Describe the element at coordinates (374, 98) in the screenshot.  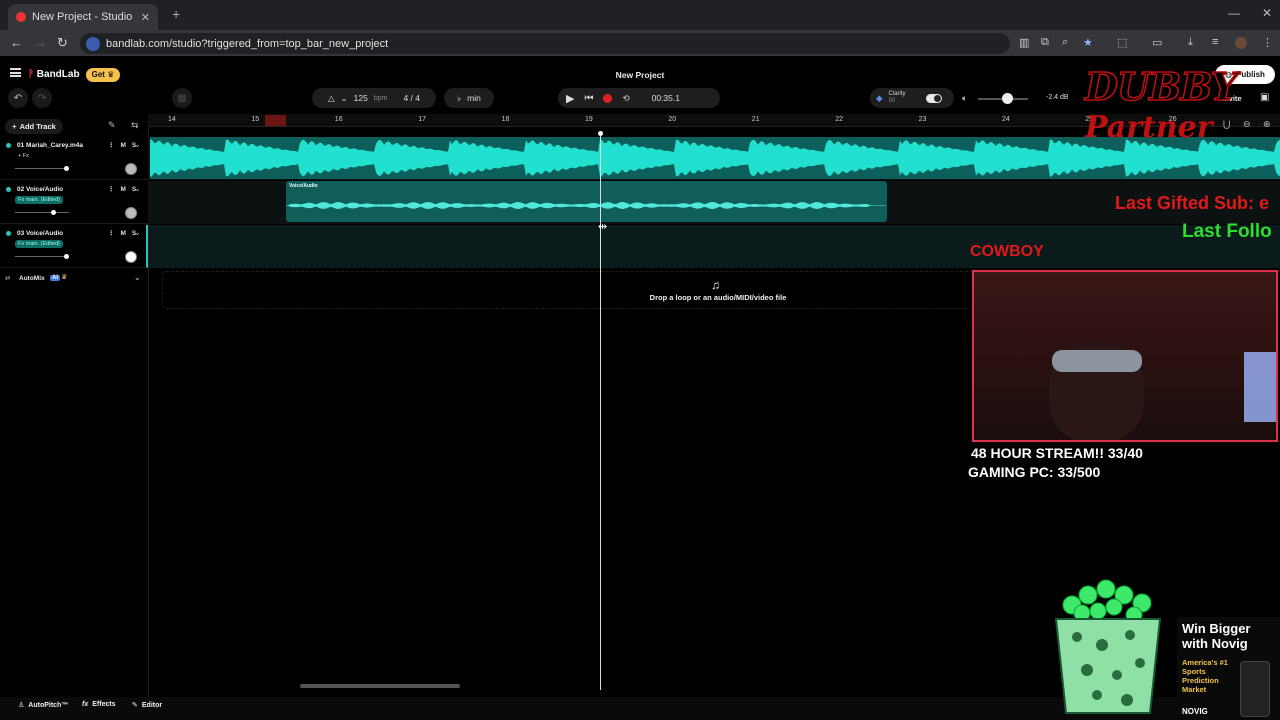
I see `tempo-group: △ ⌄ 125 bpm 4 / 4` at that location.